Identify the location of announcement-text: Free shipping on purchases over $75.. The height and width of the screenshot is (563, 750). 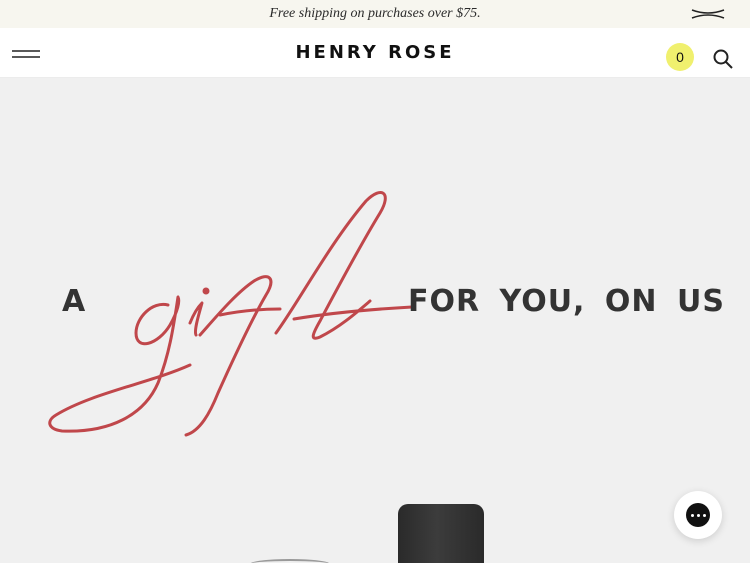
(375, 13).